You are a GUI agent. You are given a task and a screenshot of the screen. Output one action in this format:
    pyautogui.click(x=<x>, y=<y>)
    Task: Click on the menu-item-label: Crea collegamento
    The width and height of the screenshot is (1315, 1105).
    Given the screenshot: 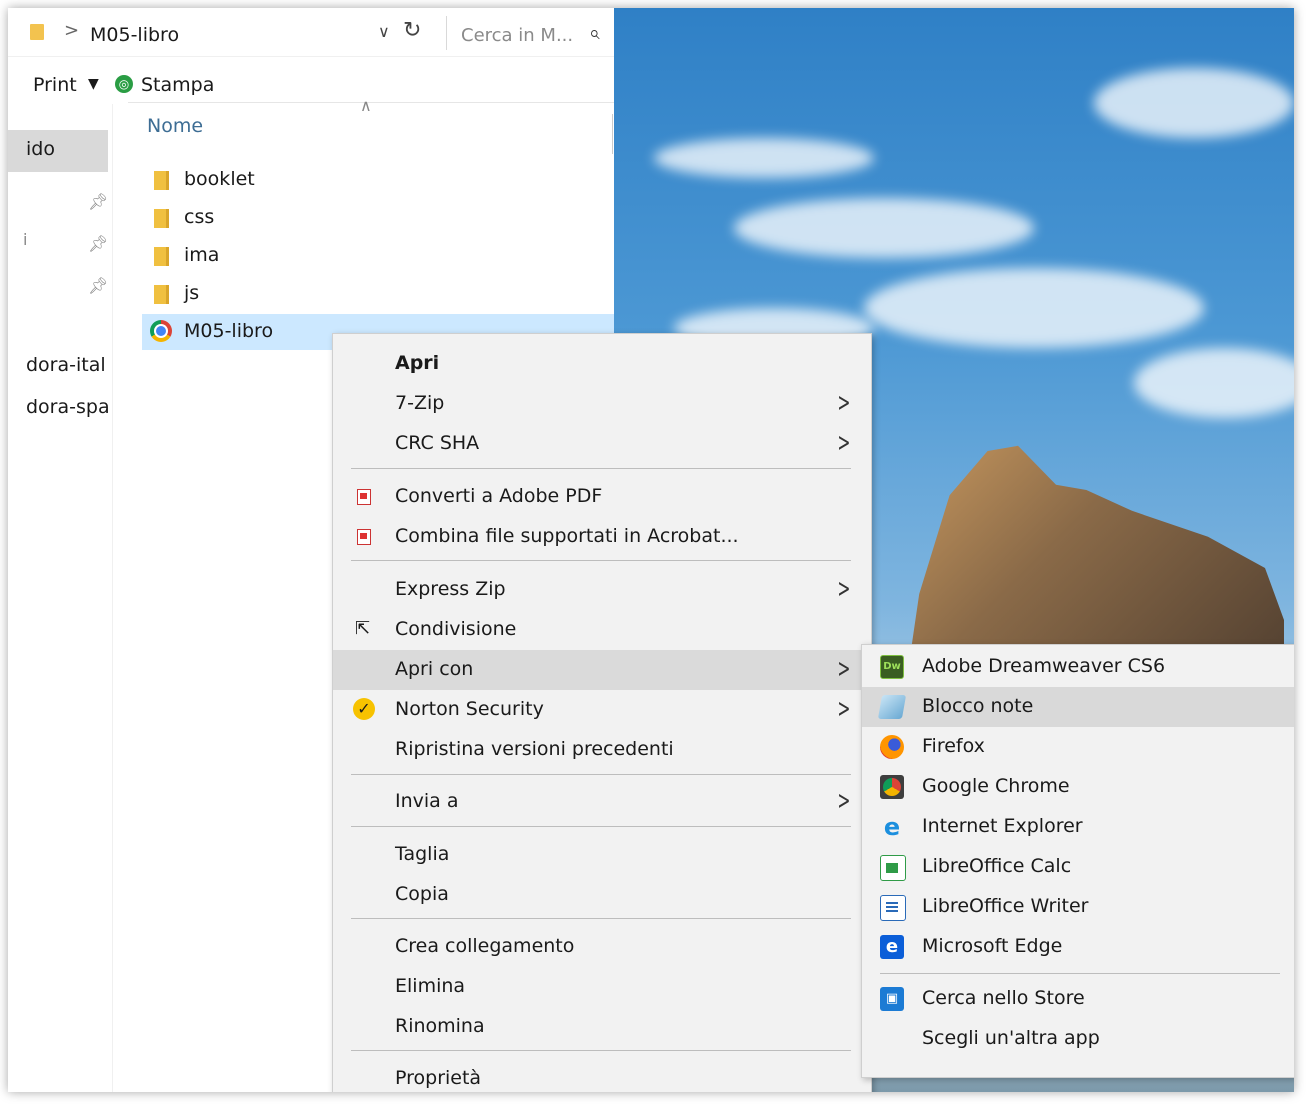 What is the action you would take?
    pyautogui.click(x=485, y=946)
    